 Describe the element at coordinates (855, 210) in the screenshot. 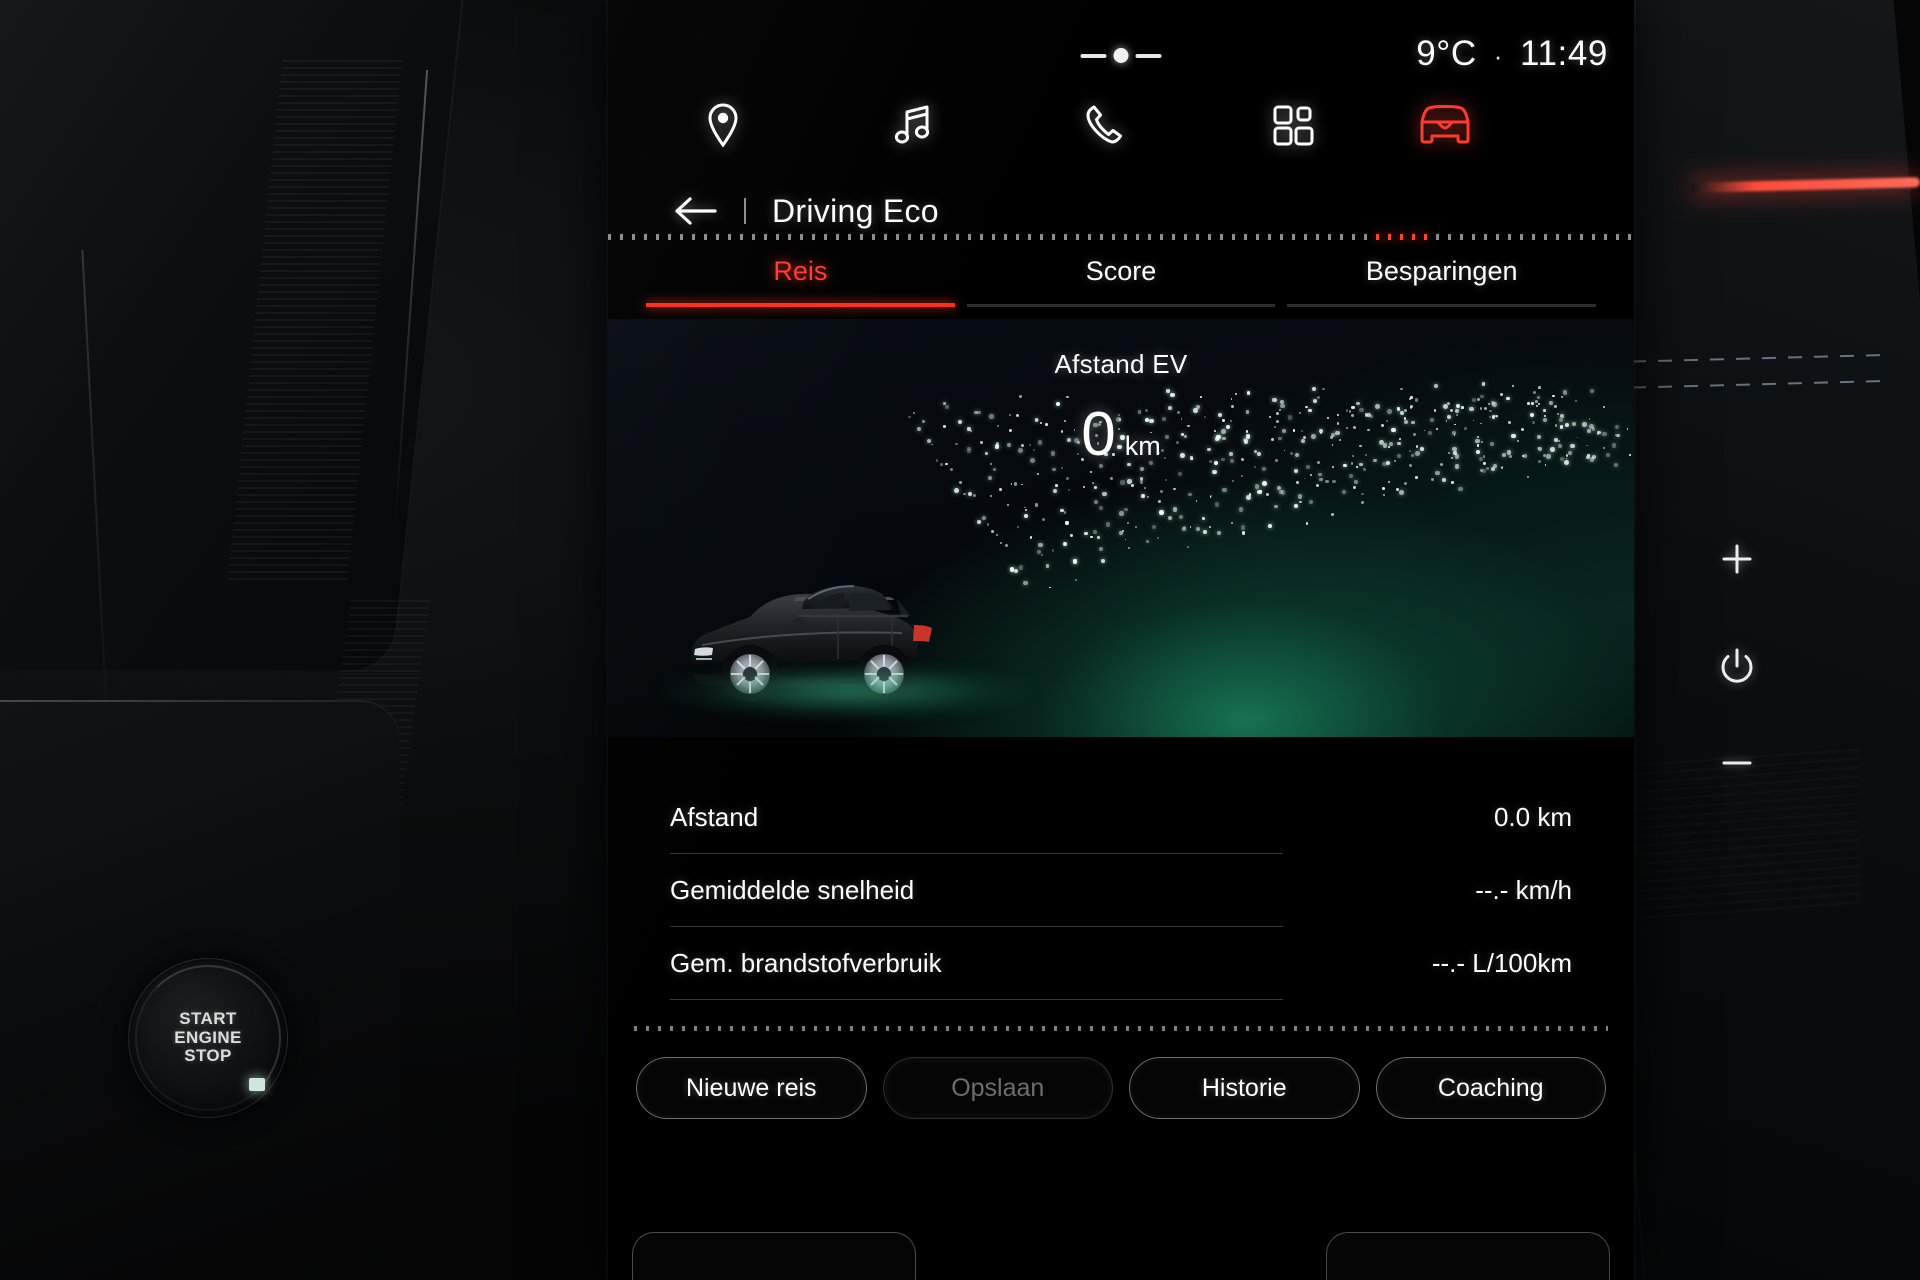

I see `page-title: Driving Eco` at that location.